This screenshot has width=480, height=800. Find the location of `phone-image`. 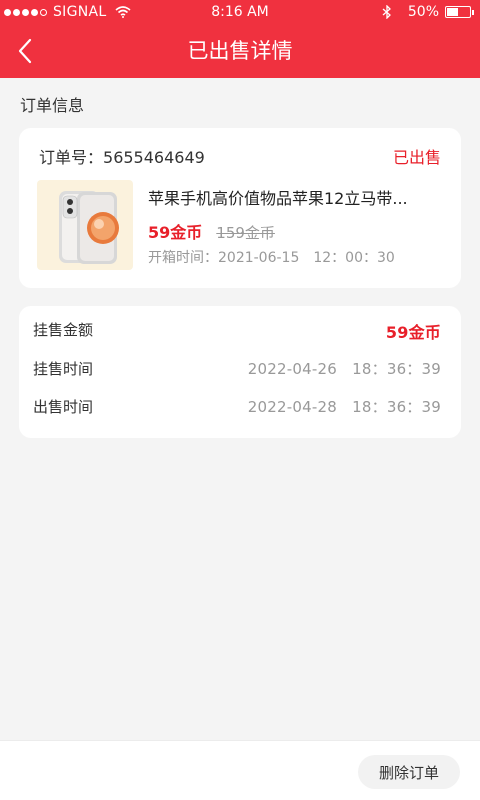

phone-image is located at coordinates (89, 227).